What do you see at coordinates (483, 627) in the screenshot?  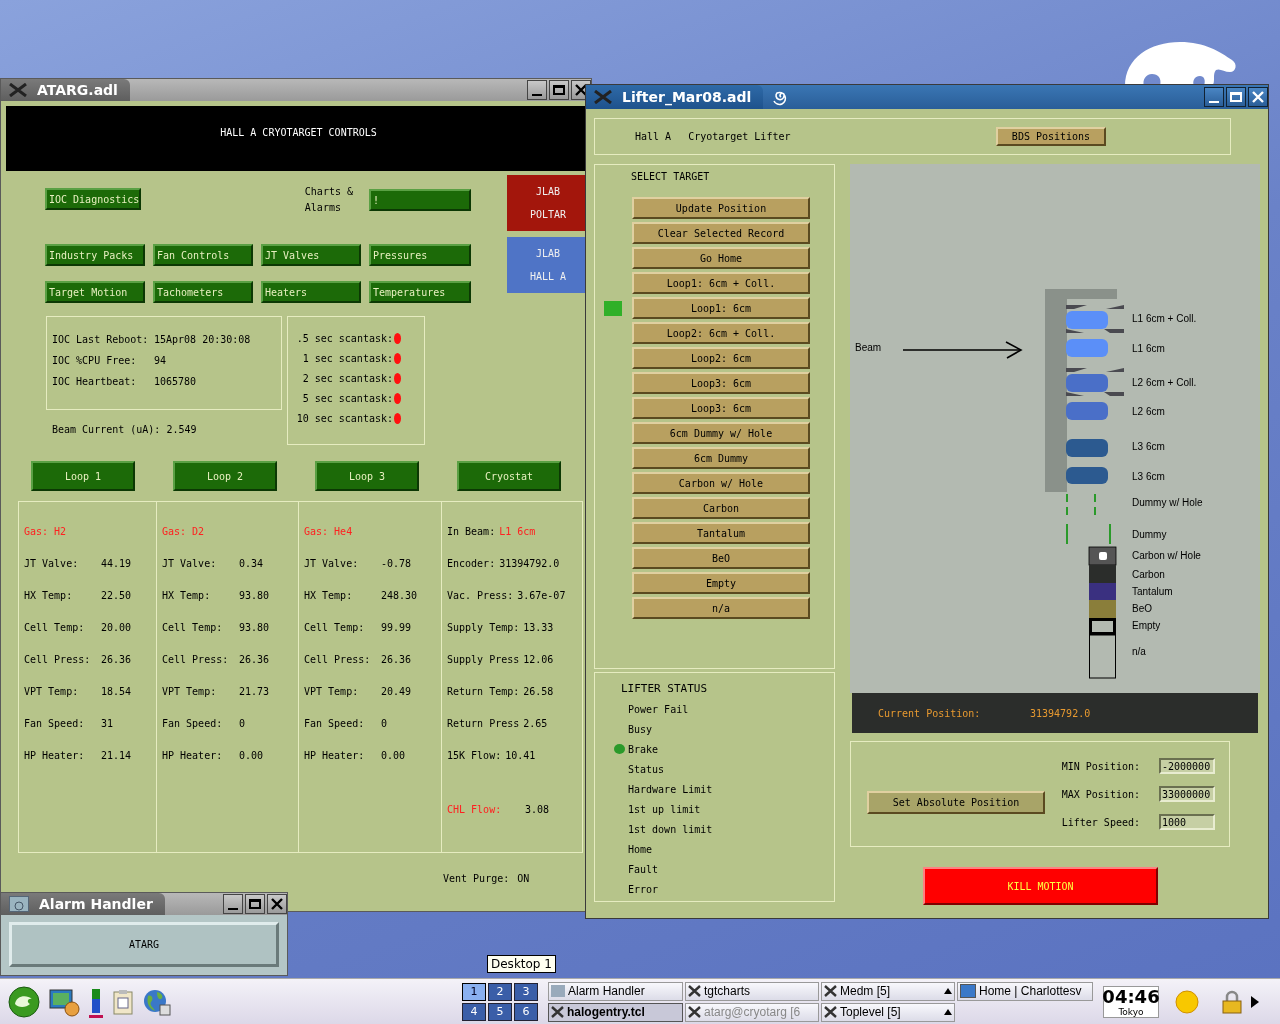 I see `reading-label: Supply Temp:` at bounding box center [483, 627].